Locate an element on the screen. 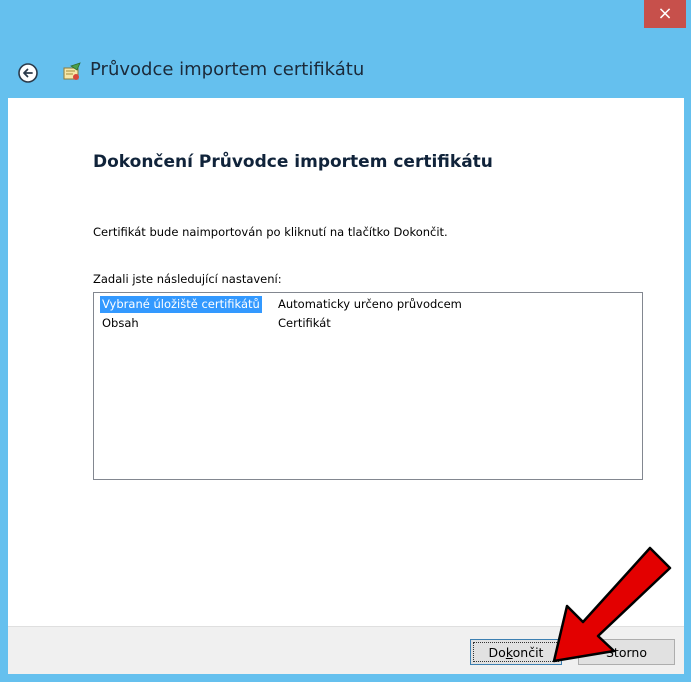  setting-value: Automaticky určeno průvodcem is located at coordinates (370, 304).